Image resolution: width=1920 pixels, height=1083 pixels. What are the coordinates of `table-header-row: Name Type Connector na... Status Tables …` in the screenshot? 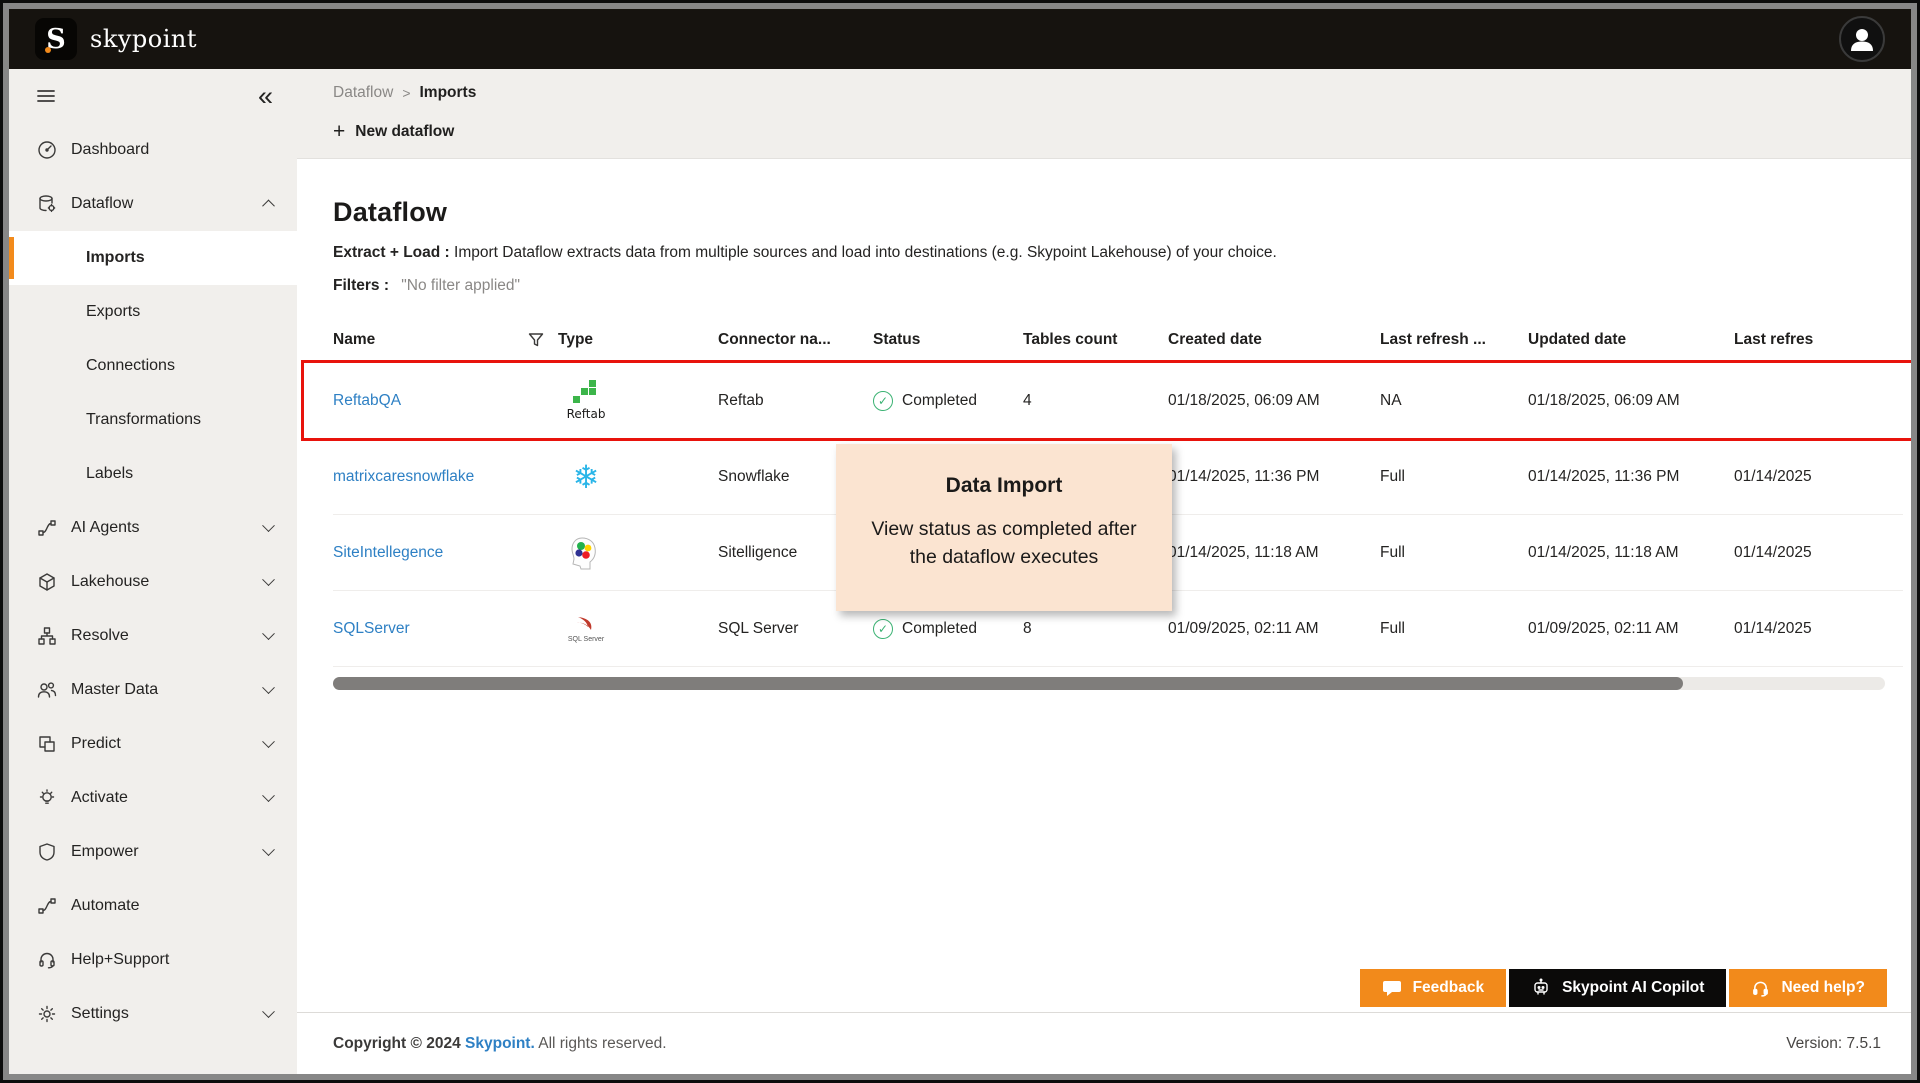 It's located at (1118, 340).